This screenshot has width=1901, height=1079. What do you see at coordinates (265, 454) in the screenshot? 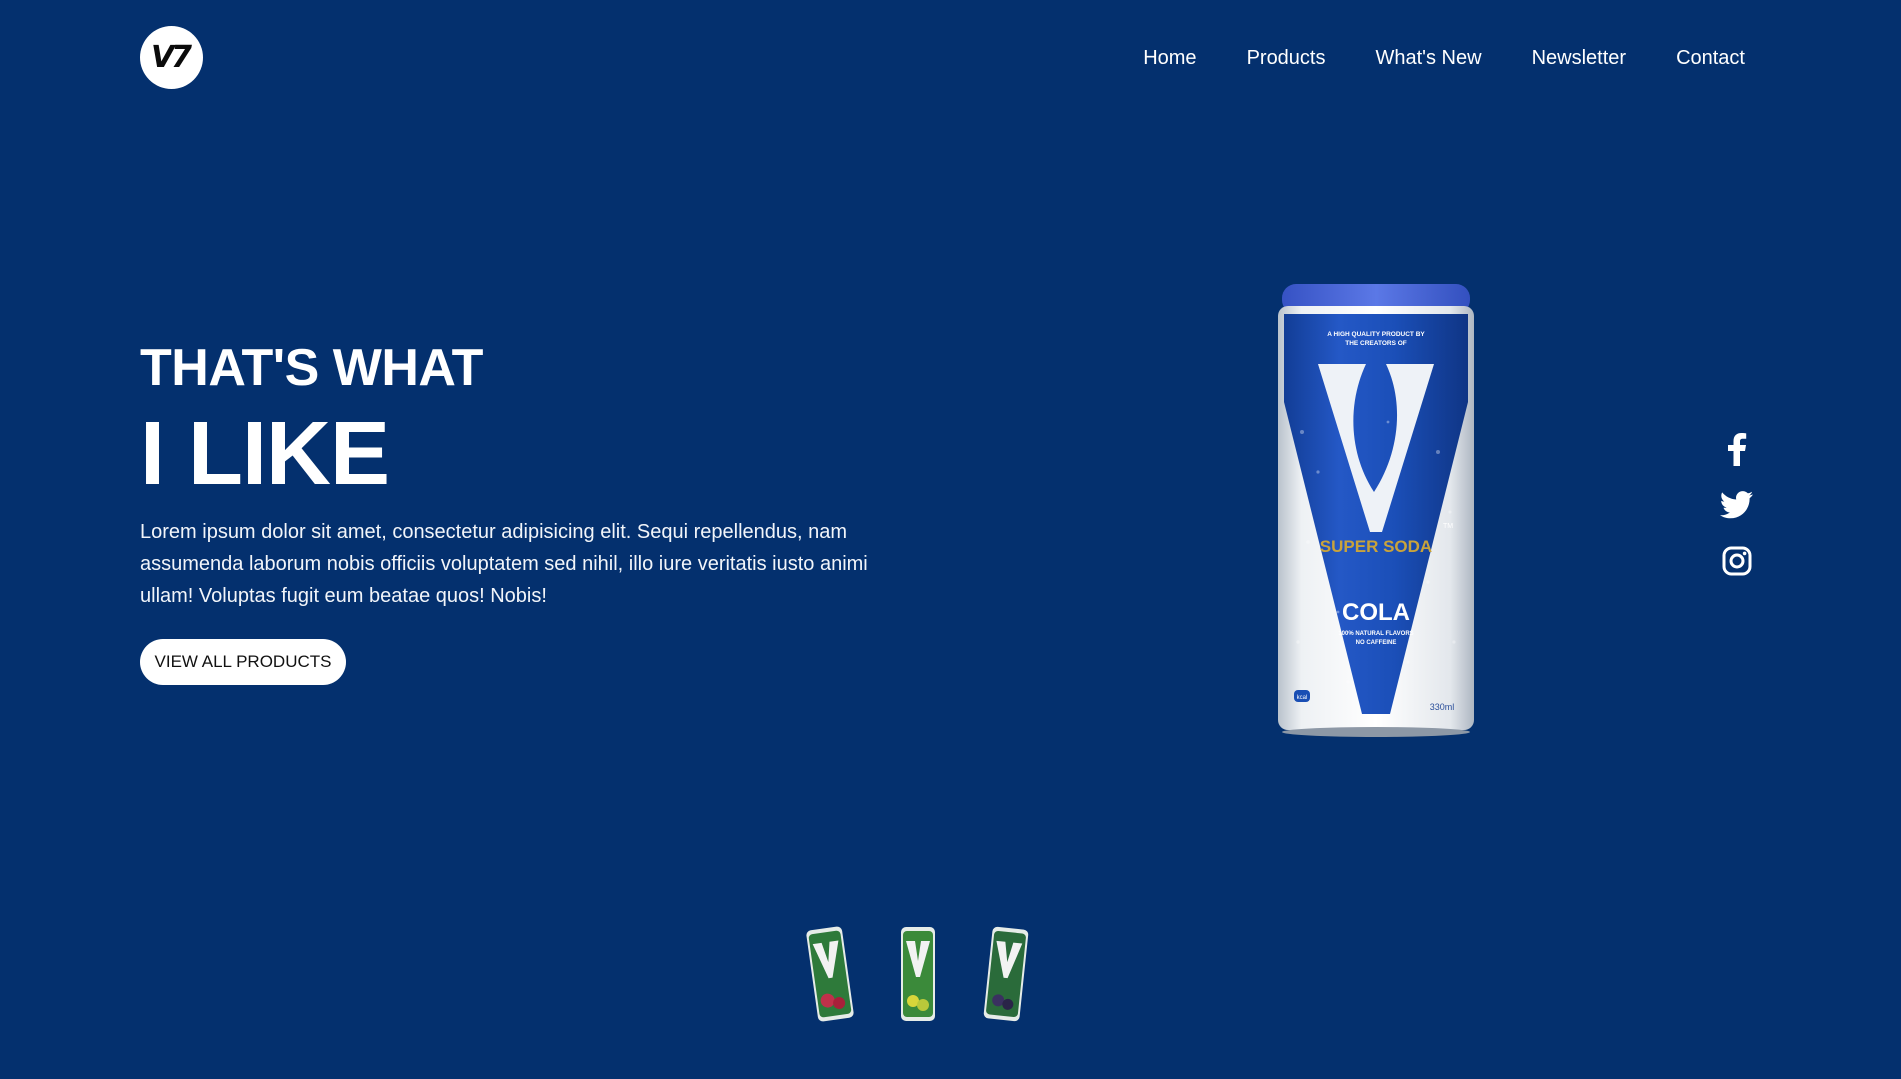
I see `hero-title: I LIKE` at bounding box center [265, 454].